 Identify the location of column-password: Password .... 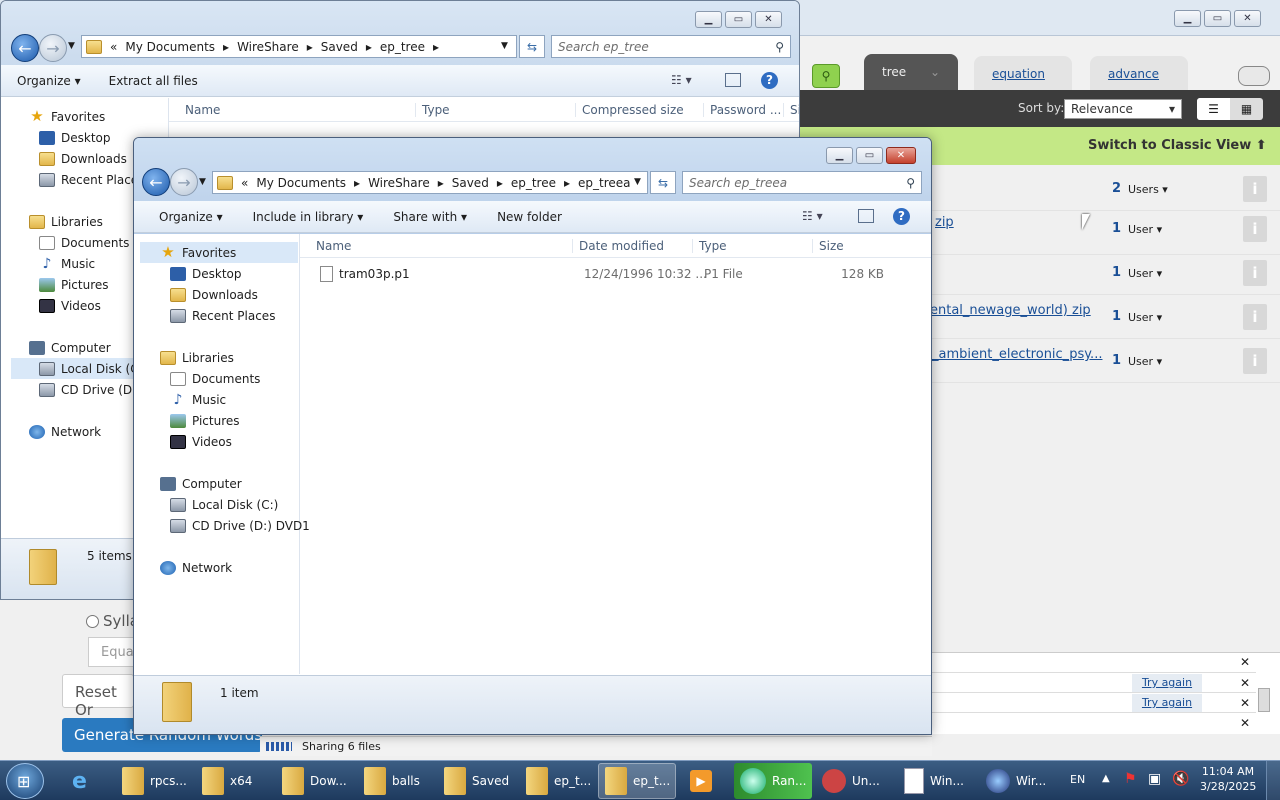
(743, 109).